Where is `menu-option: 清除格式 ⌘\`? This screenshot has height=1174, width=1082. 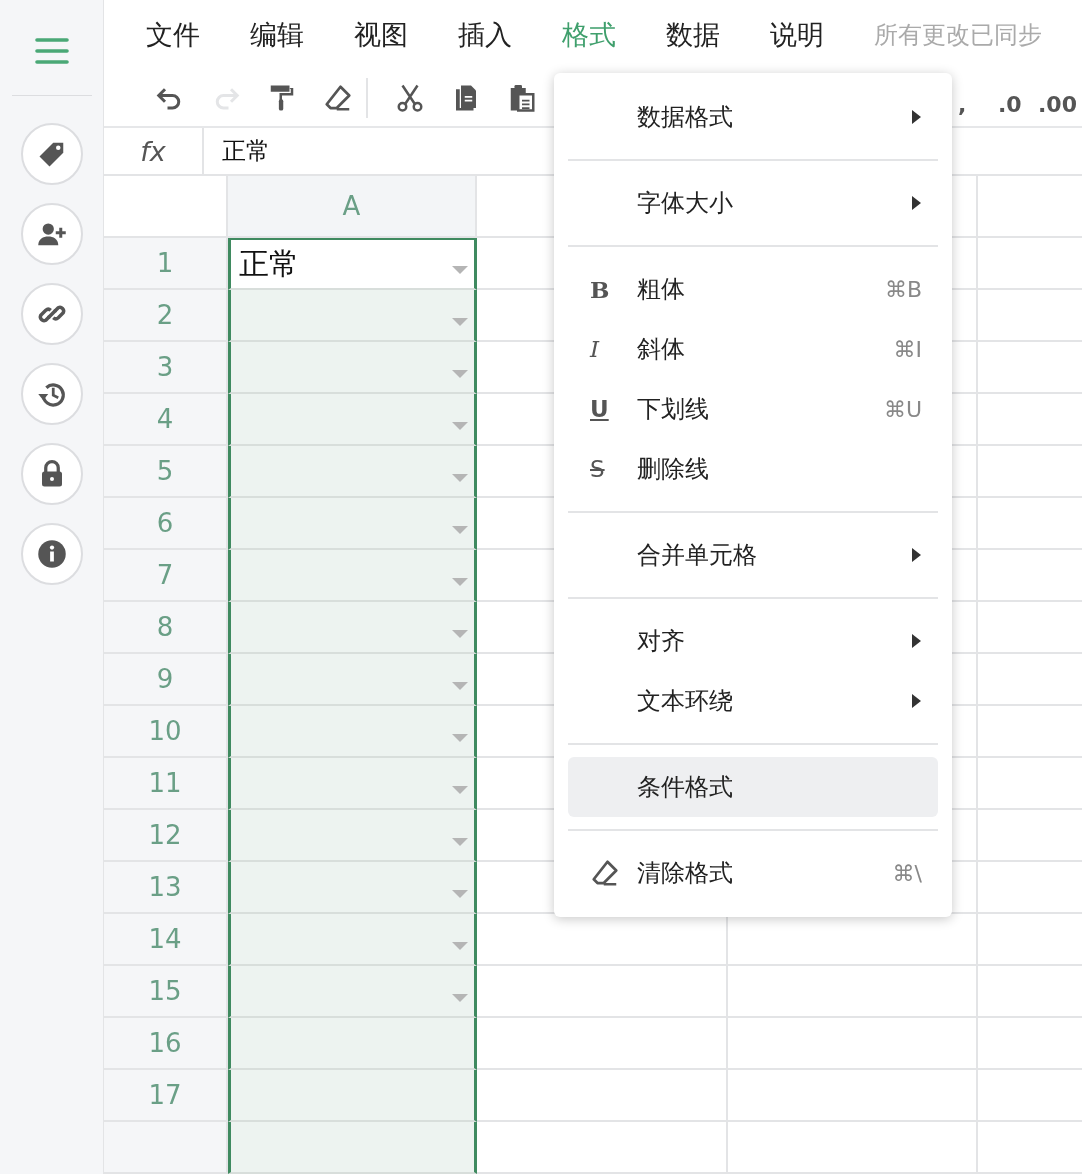 menu-option: 清除格式 ⌘\ is located at coordinates (753, 873).